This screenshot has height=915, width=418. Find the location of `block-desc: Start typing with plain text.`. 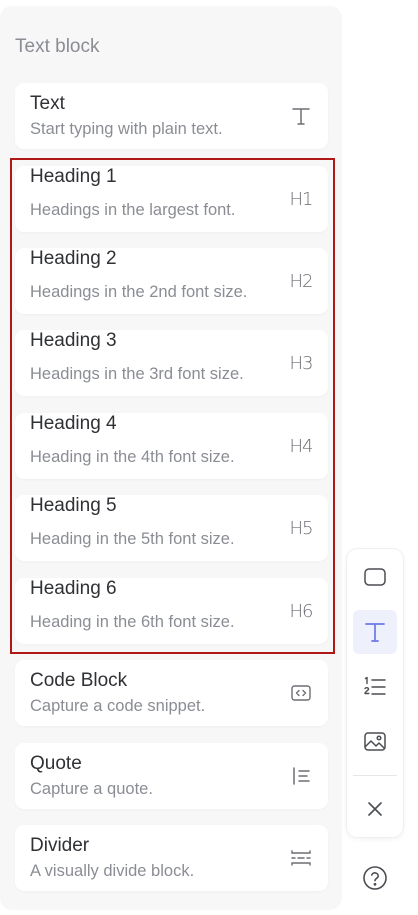

block-desc: Start typing with plain text. is located at coordinates (126, 129).